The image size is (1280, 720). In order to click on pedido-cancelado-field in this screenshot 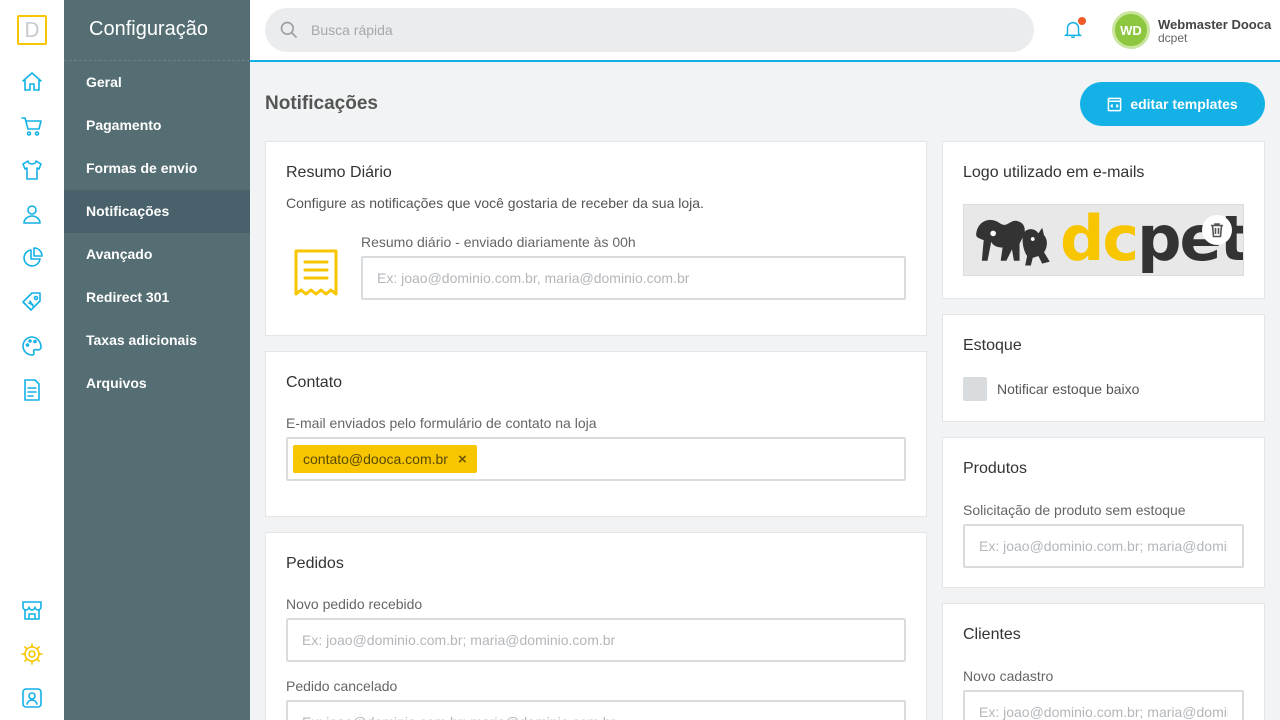, I will do `click(596, 710)`.